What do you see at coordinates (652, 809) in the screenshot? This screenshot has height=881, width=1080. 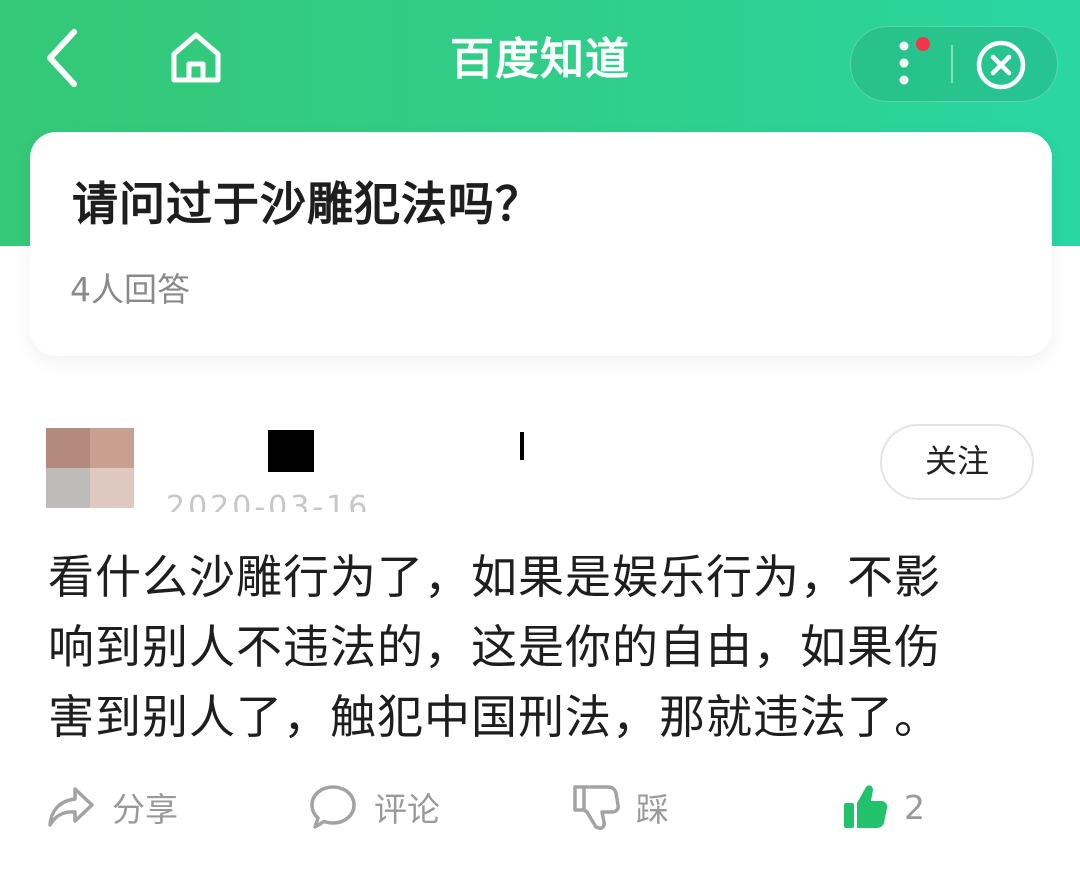 I see `dislike-label: 踩` at bounding box center [652, 809].